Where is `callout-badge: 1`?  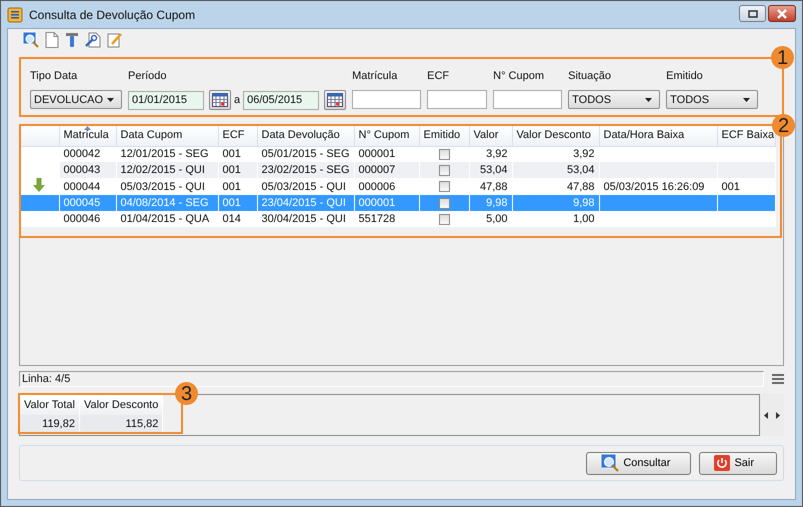 callout-badge: 1 is located at coordinates (782, 57).